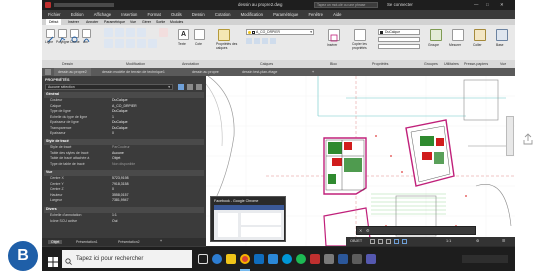  I want to click on system-tray, so click(485, 259).